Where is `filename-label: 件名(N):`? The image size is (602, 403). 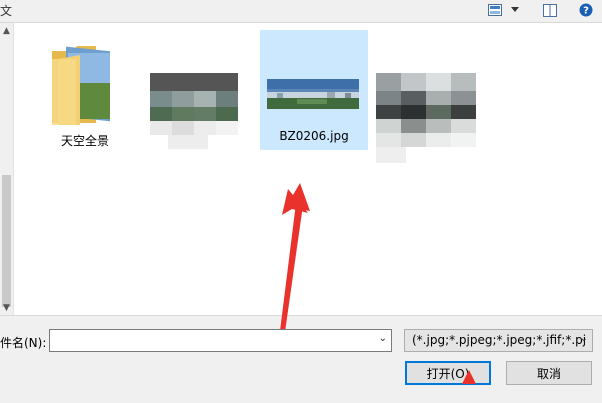 filename-label: 件名(N): is located at coordinates (23, 343).